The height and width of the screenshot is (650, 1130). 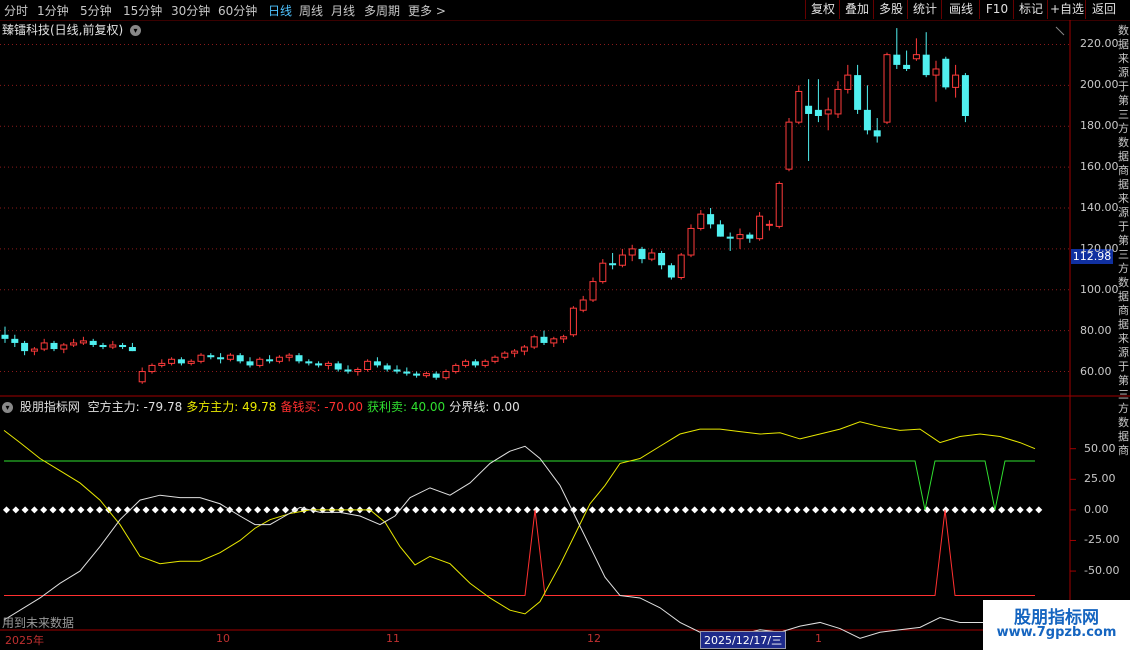 I want to click on indicator-value: 空方主力: -79.78, so click(x=135, y=407).